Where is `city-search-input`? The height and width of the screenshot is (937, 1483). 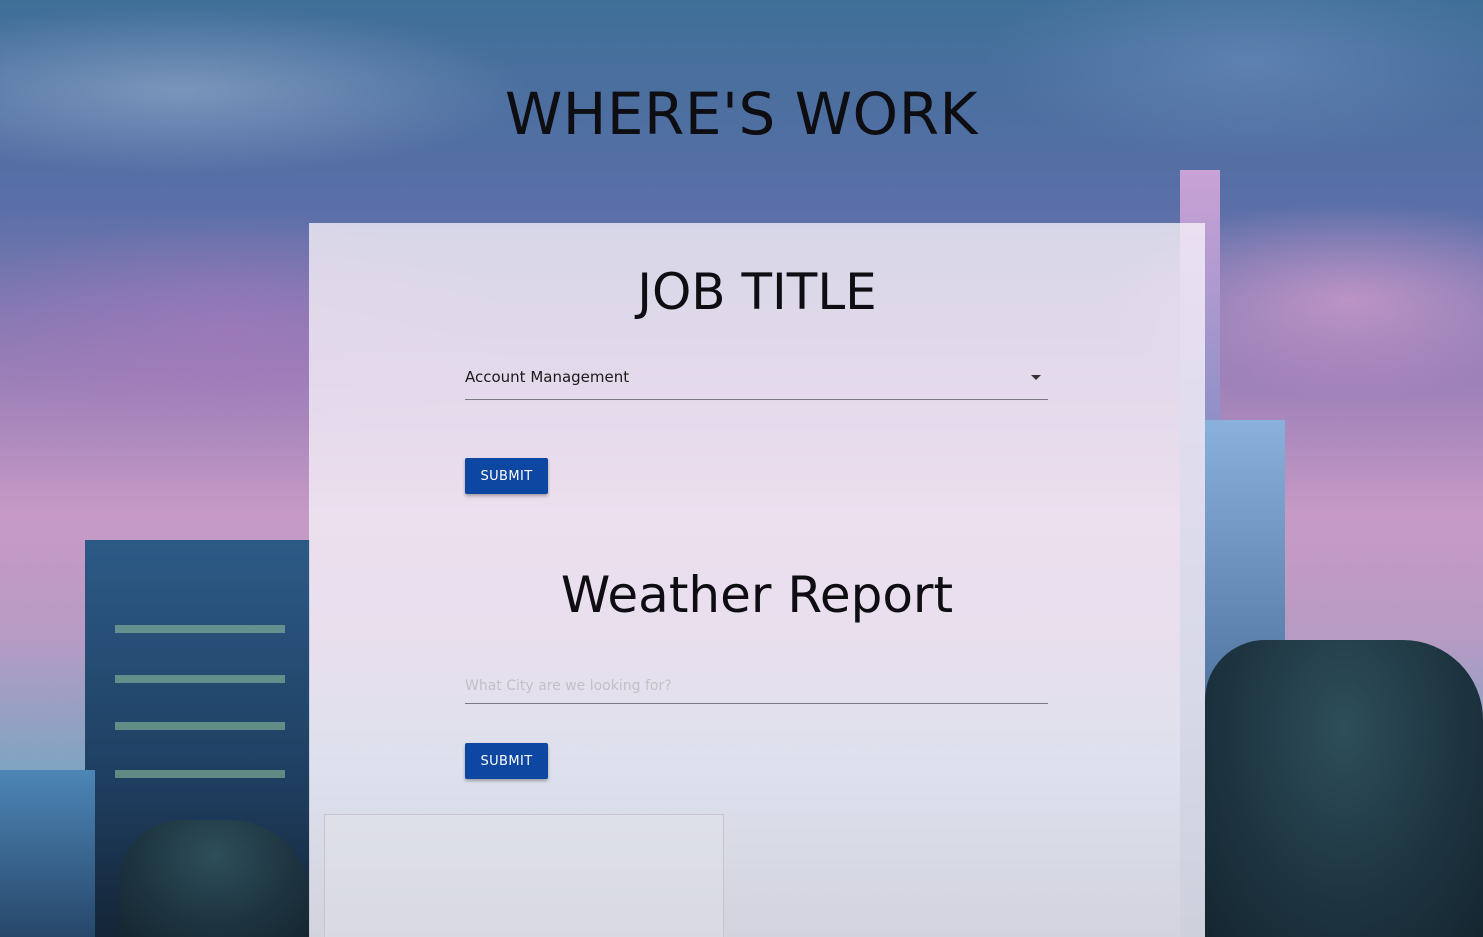 city-search-input is located at coordinates (756, 686).